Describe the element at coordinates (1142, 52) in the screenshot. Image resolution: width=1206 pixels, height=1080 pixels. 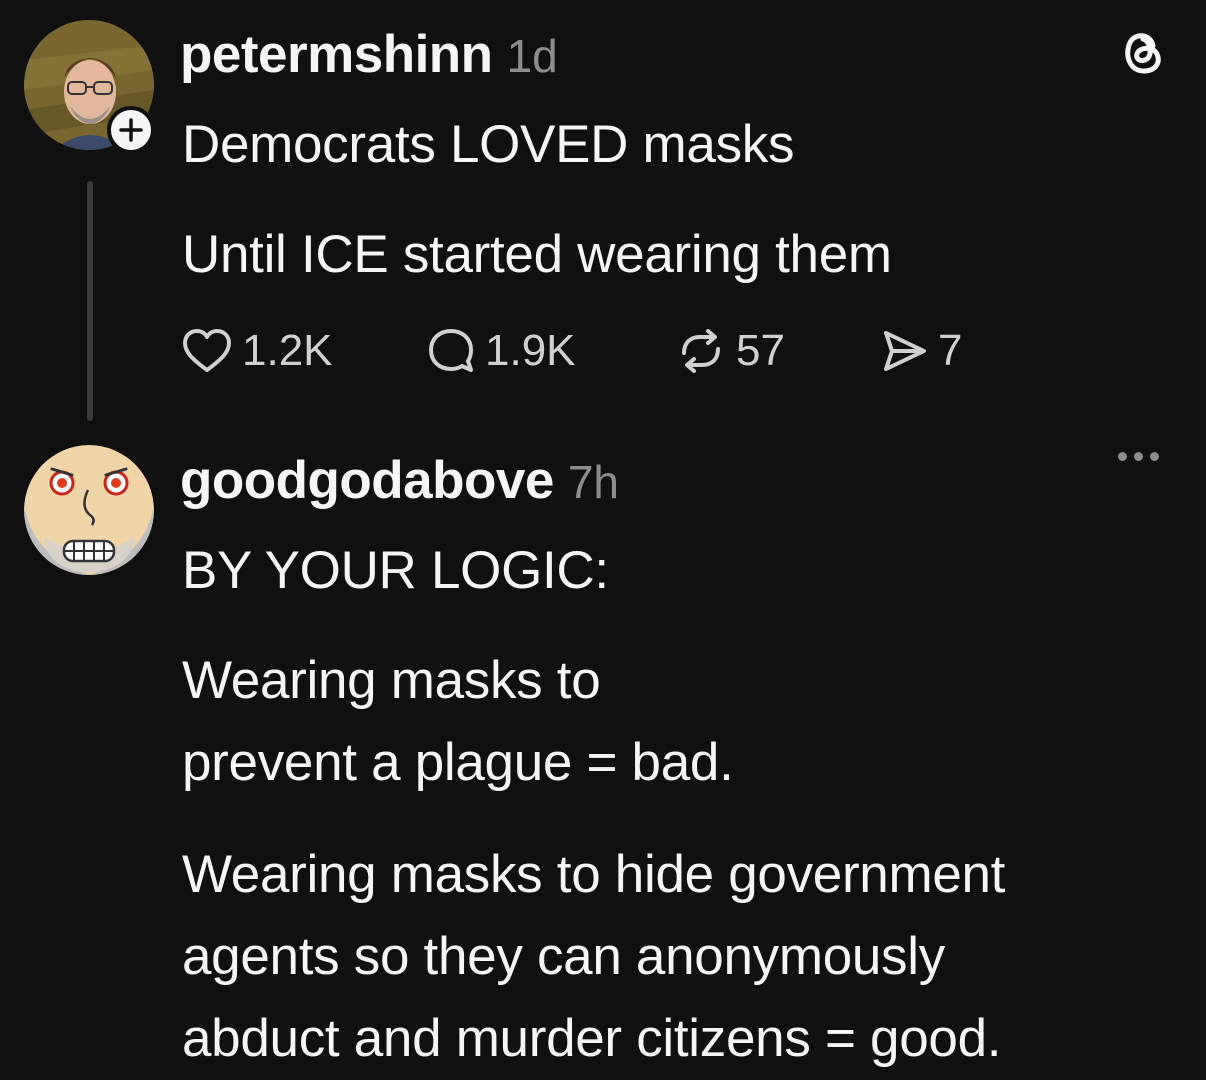
I see `threads-logo-icon` at that location.